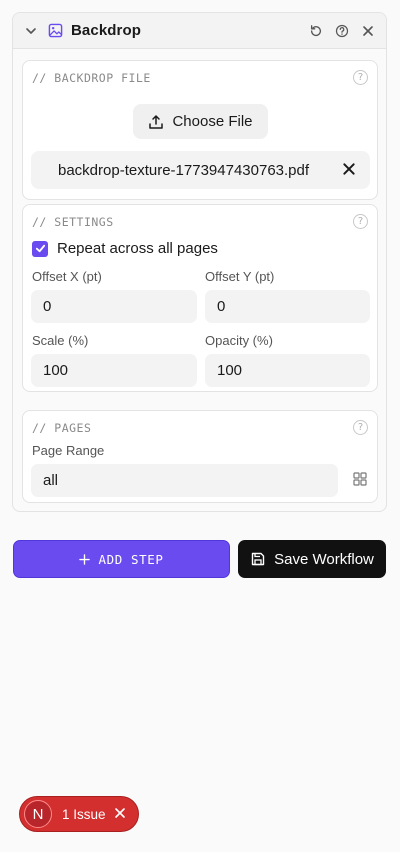  Describe the element at coordinates (31, 31) in the screenshot. I see `chevron-down-icon` at that location.